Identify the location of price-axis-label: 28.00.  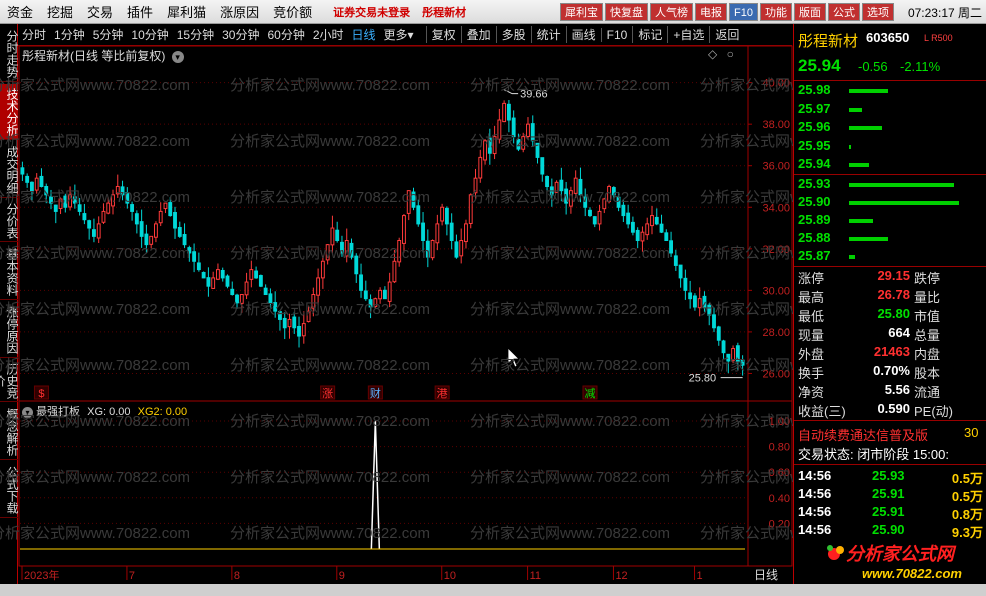
(776, 333).